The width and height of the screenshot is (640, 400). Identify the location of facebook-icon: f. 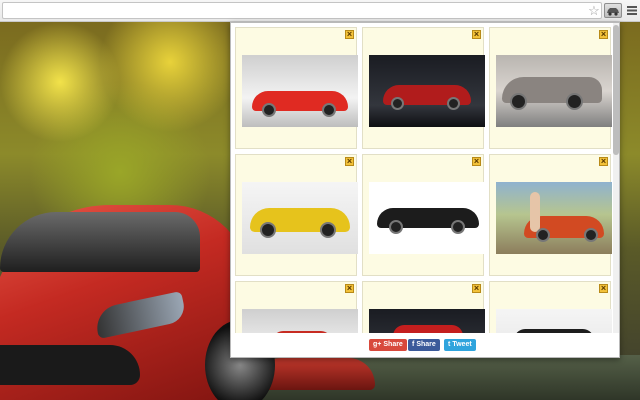
(413, 344).